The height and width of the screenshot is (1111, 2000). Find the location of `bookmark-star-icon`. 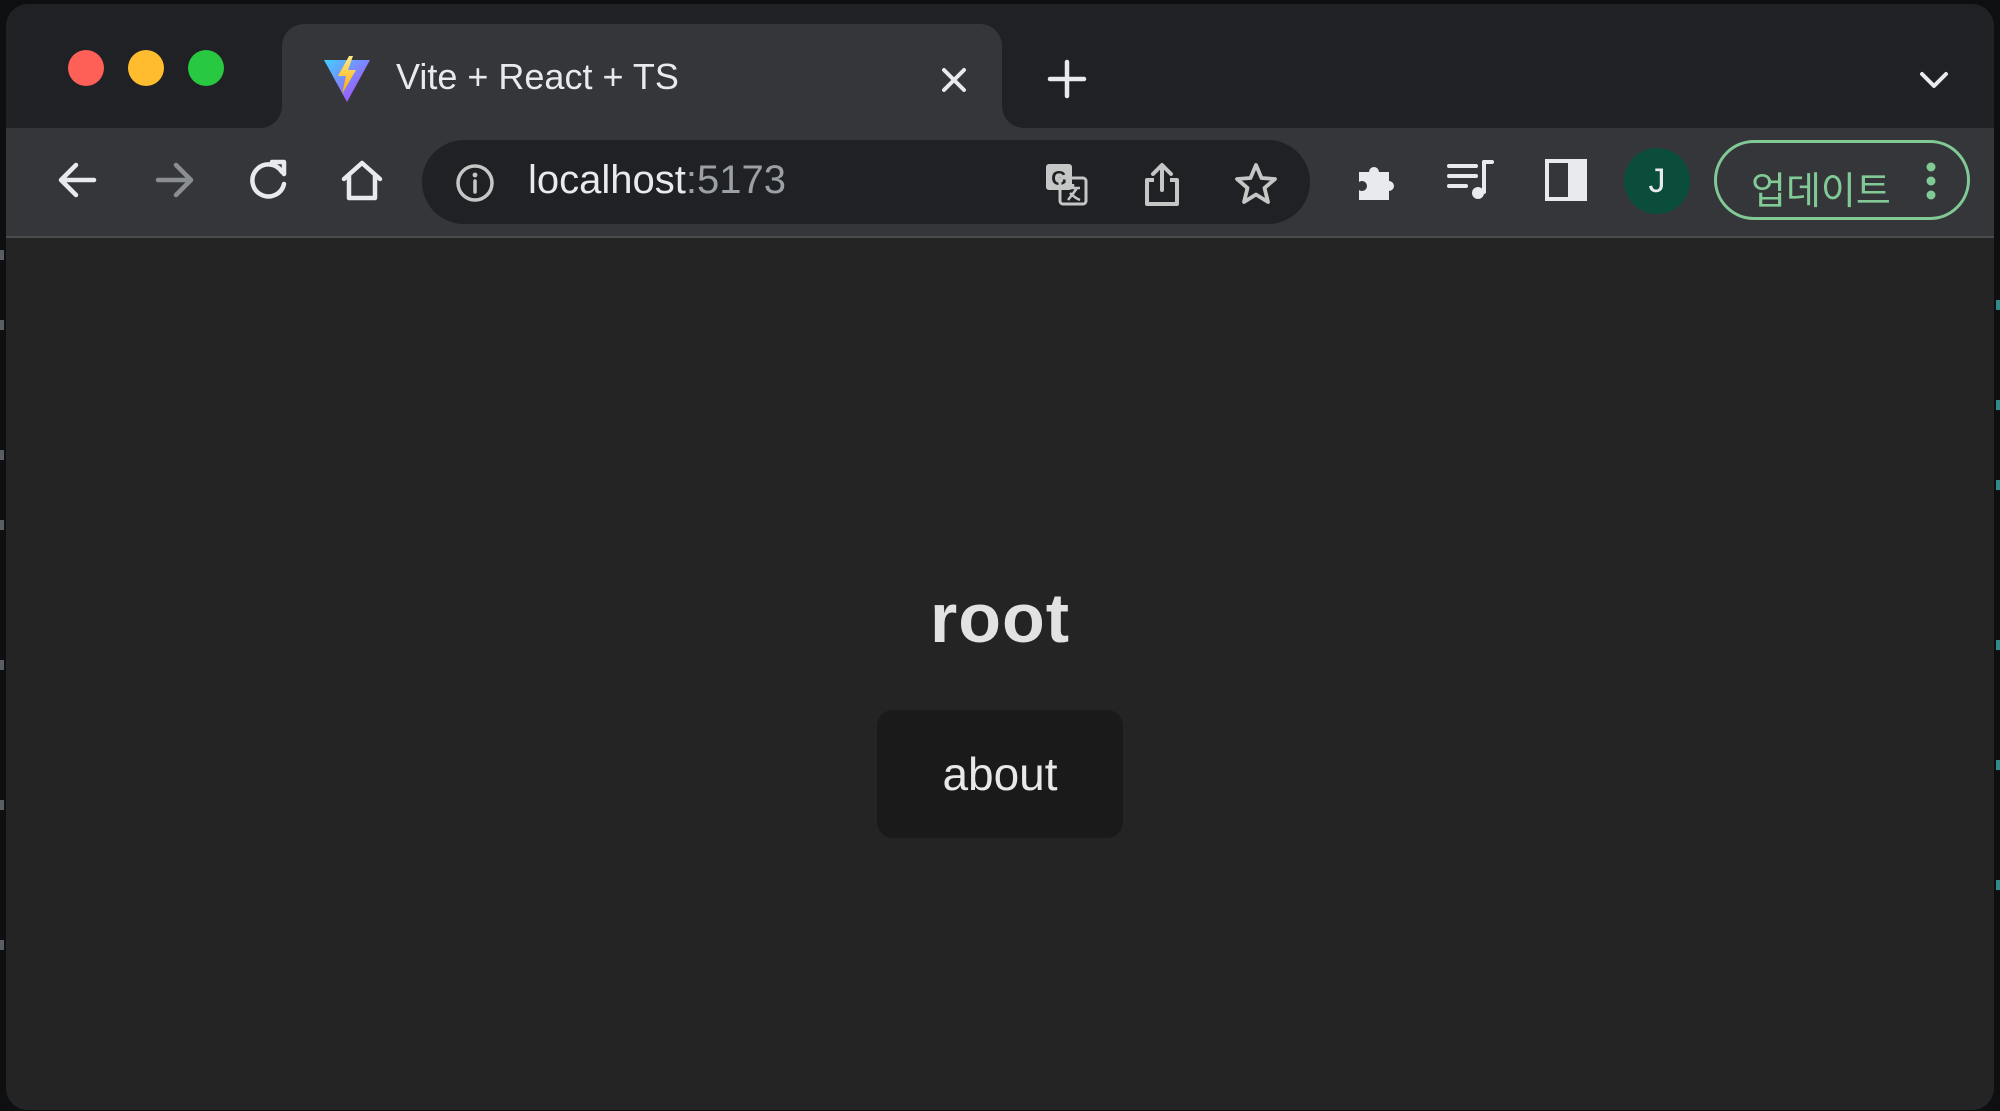

bookmark-star-icon is located at coordinates (1256, 184).